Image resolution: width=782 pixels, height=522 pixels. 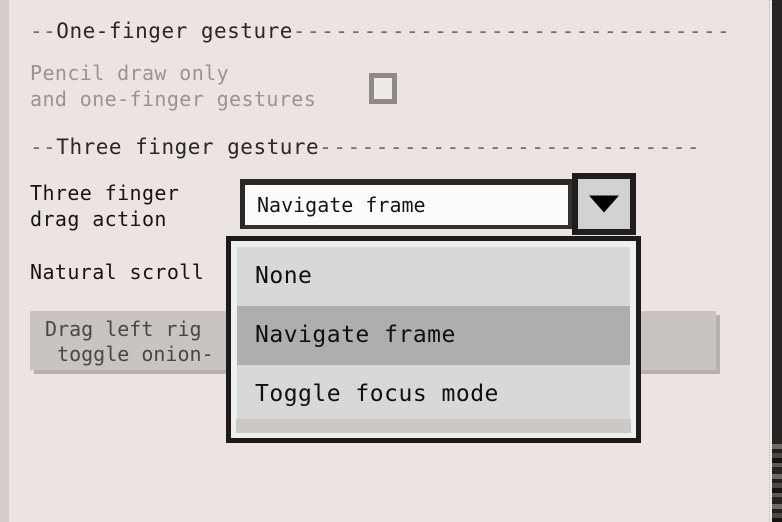 What do you see at coordinates (4, 261) in the screenshot?
I see `left-gutter` at bounding box center [4, 261].